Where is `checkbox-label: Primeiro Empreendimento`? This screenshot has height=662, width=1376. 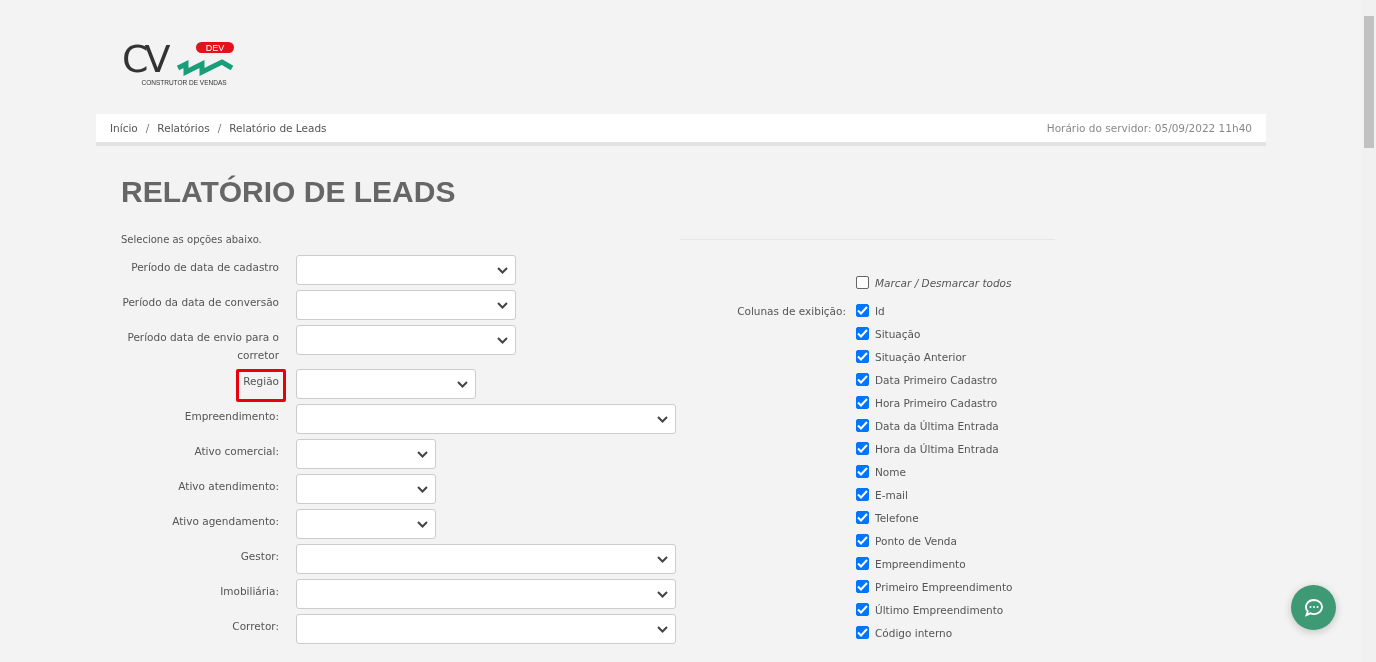 checkbox-label: Primeiro Empreendimento is located at coordinates (944, 586).